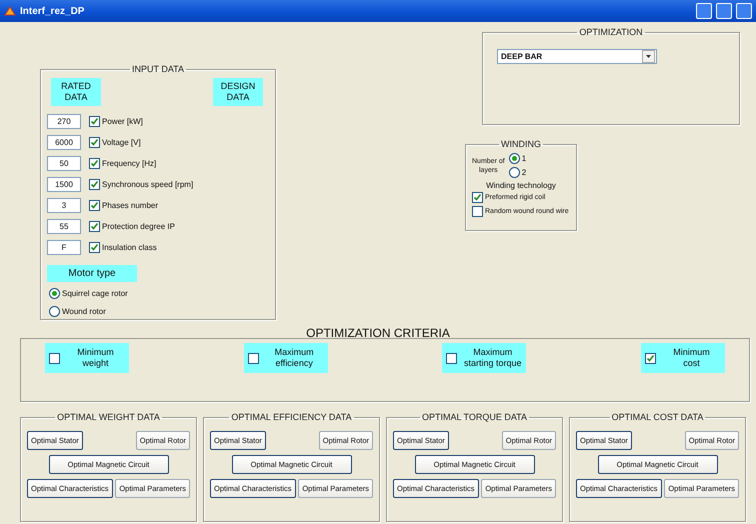  What do you see at coordinates (682, 358) in the screenshot?
I see `criterion-option: Minimum cost` at bounding box center [682, 358].